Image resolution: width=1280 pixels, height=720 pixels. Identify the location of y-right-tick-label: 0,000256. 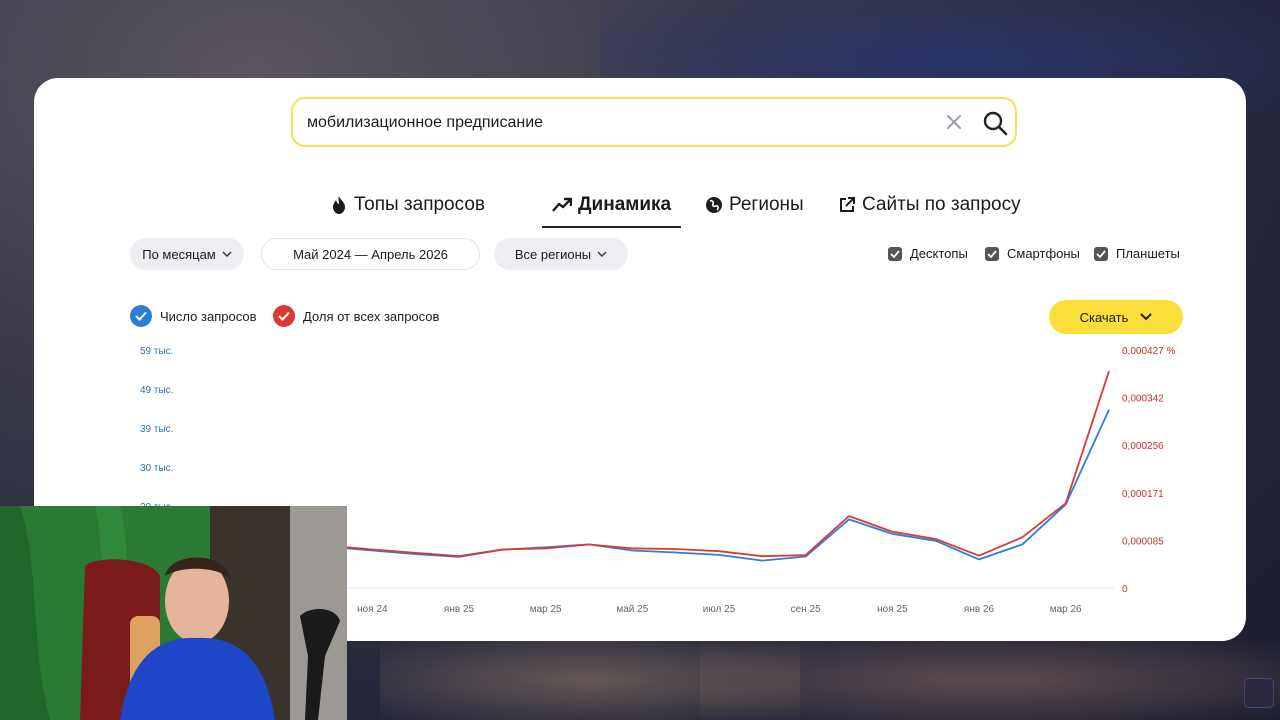
(1143, 446).